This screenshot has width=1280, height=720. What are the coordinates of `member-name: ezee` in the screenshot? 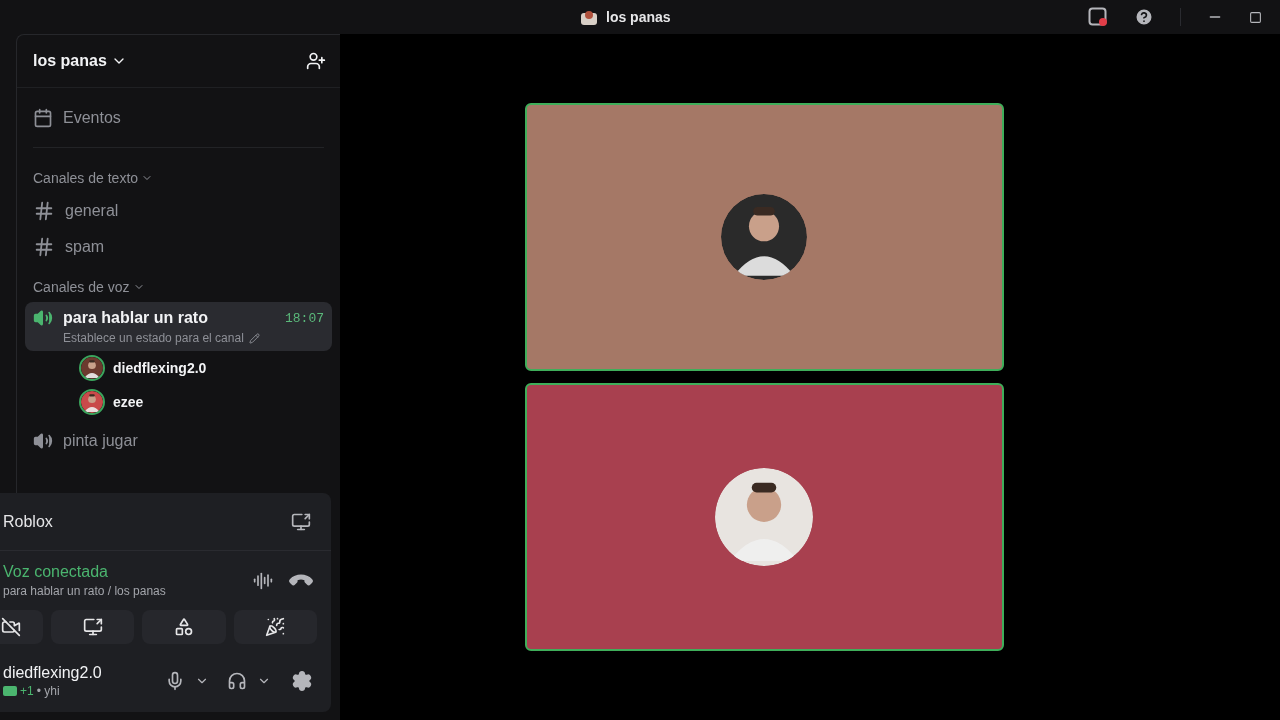 It's located at (128, 402).